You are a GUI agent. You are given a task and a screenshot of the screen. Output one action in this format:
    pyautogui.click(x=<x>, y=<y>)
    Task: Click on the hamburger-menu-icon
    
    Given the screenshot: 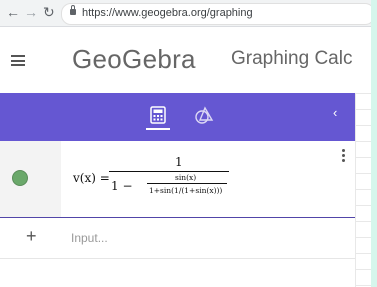 What is the action you would take?
    pyautogui.click(x=18, y=60)
    